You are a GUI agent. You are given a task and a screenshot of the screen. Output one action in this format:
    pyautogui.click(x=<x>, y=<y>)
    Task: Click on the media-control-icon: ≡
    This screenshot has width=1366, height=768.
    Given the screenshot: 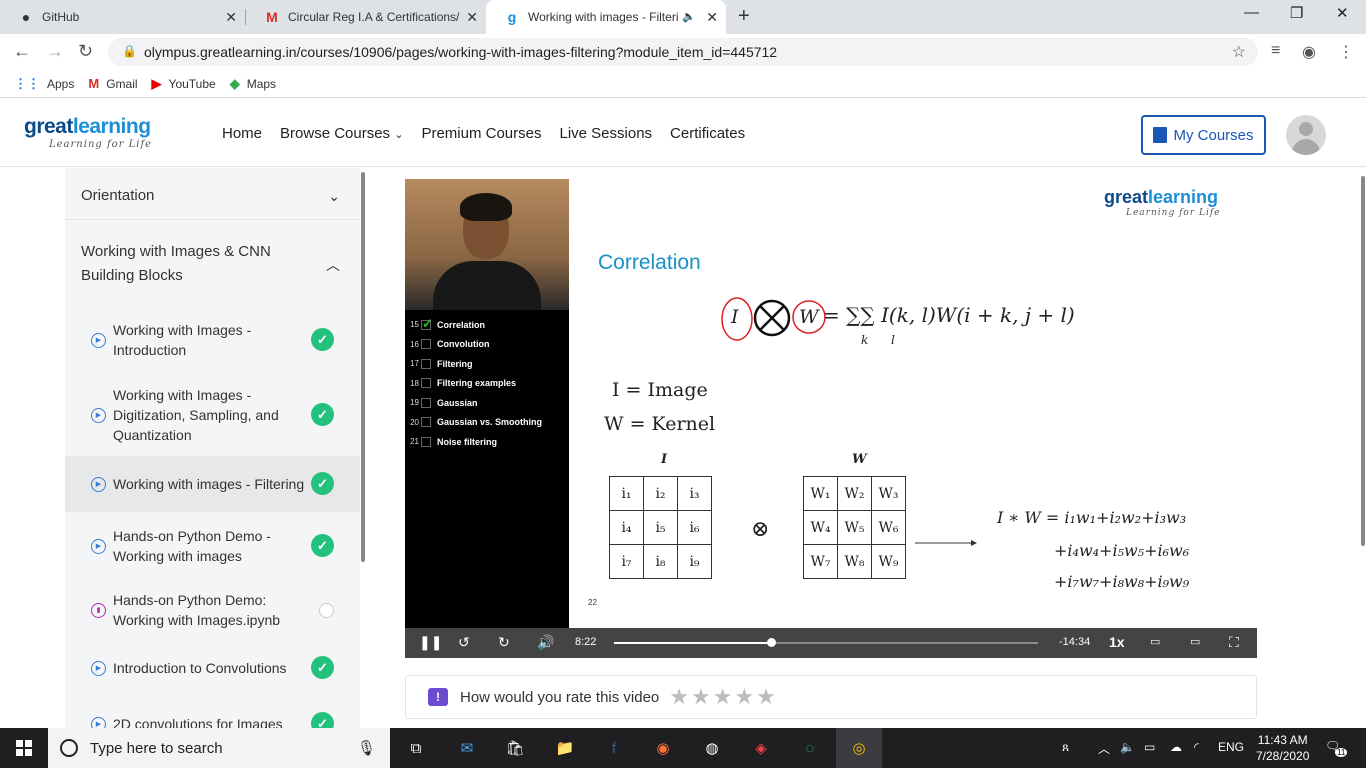 What is the action you would take?
    pyautogui.click(x=1275, y=51)
    